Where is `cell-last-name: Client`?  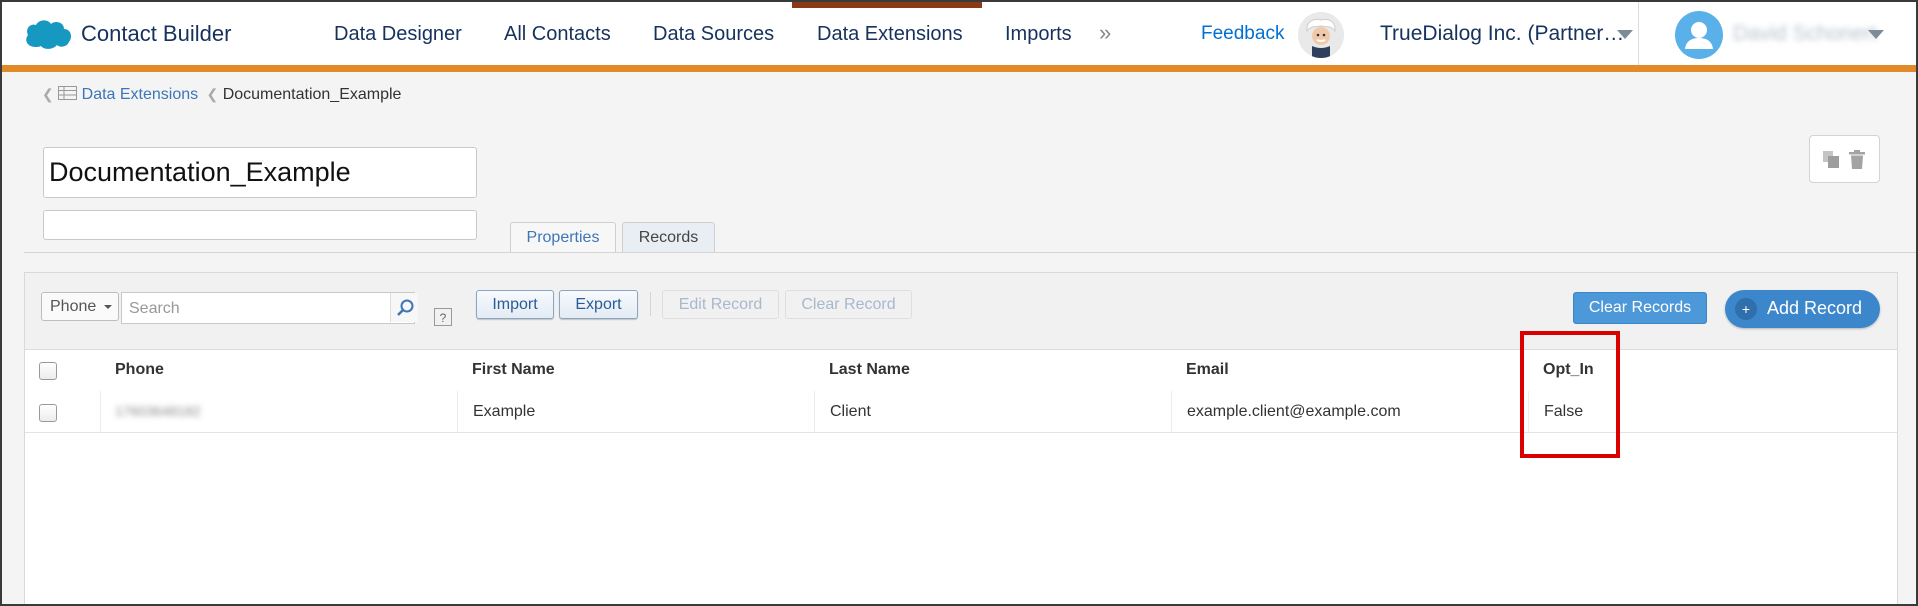 cell-last-name: Client is located at coordinates (850, 411).